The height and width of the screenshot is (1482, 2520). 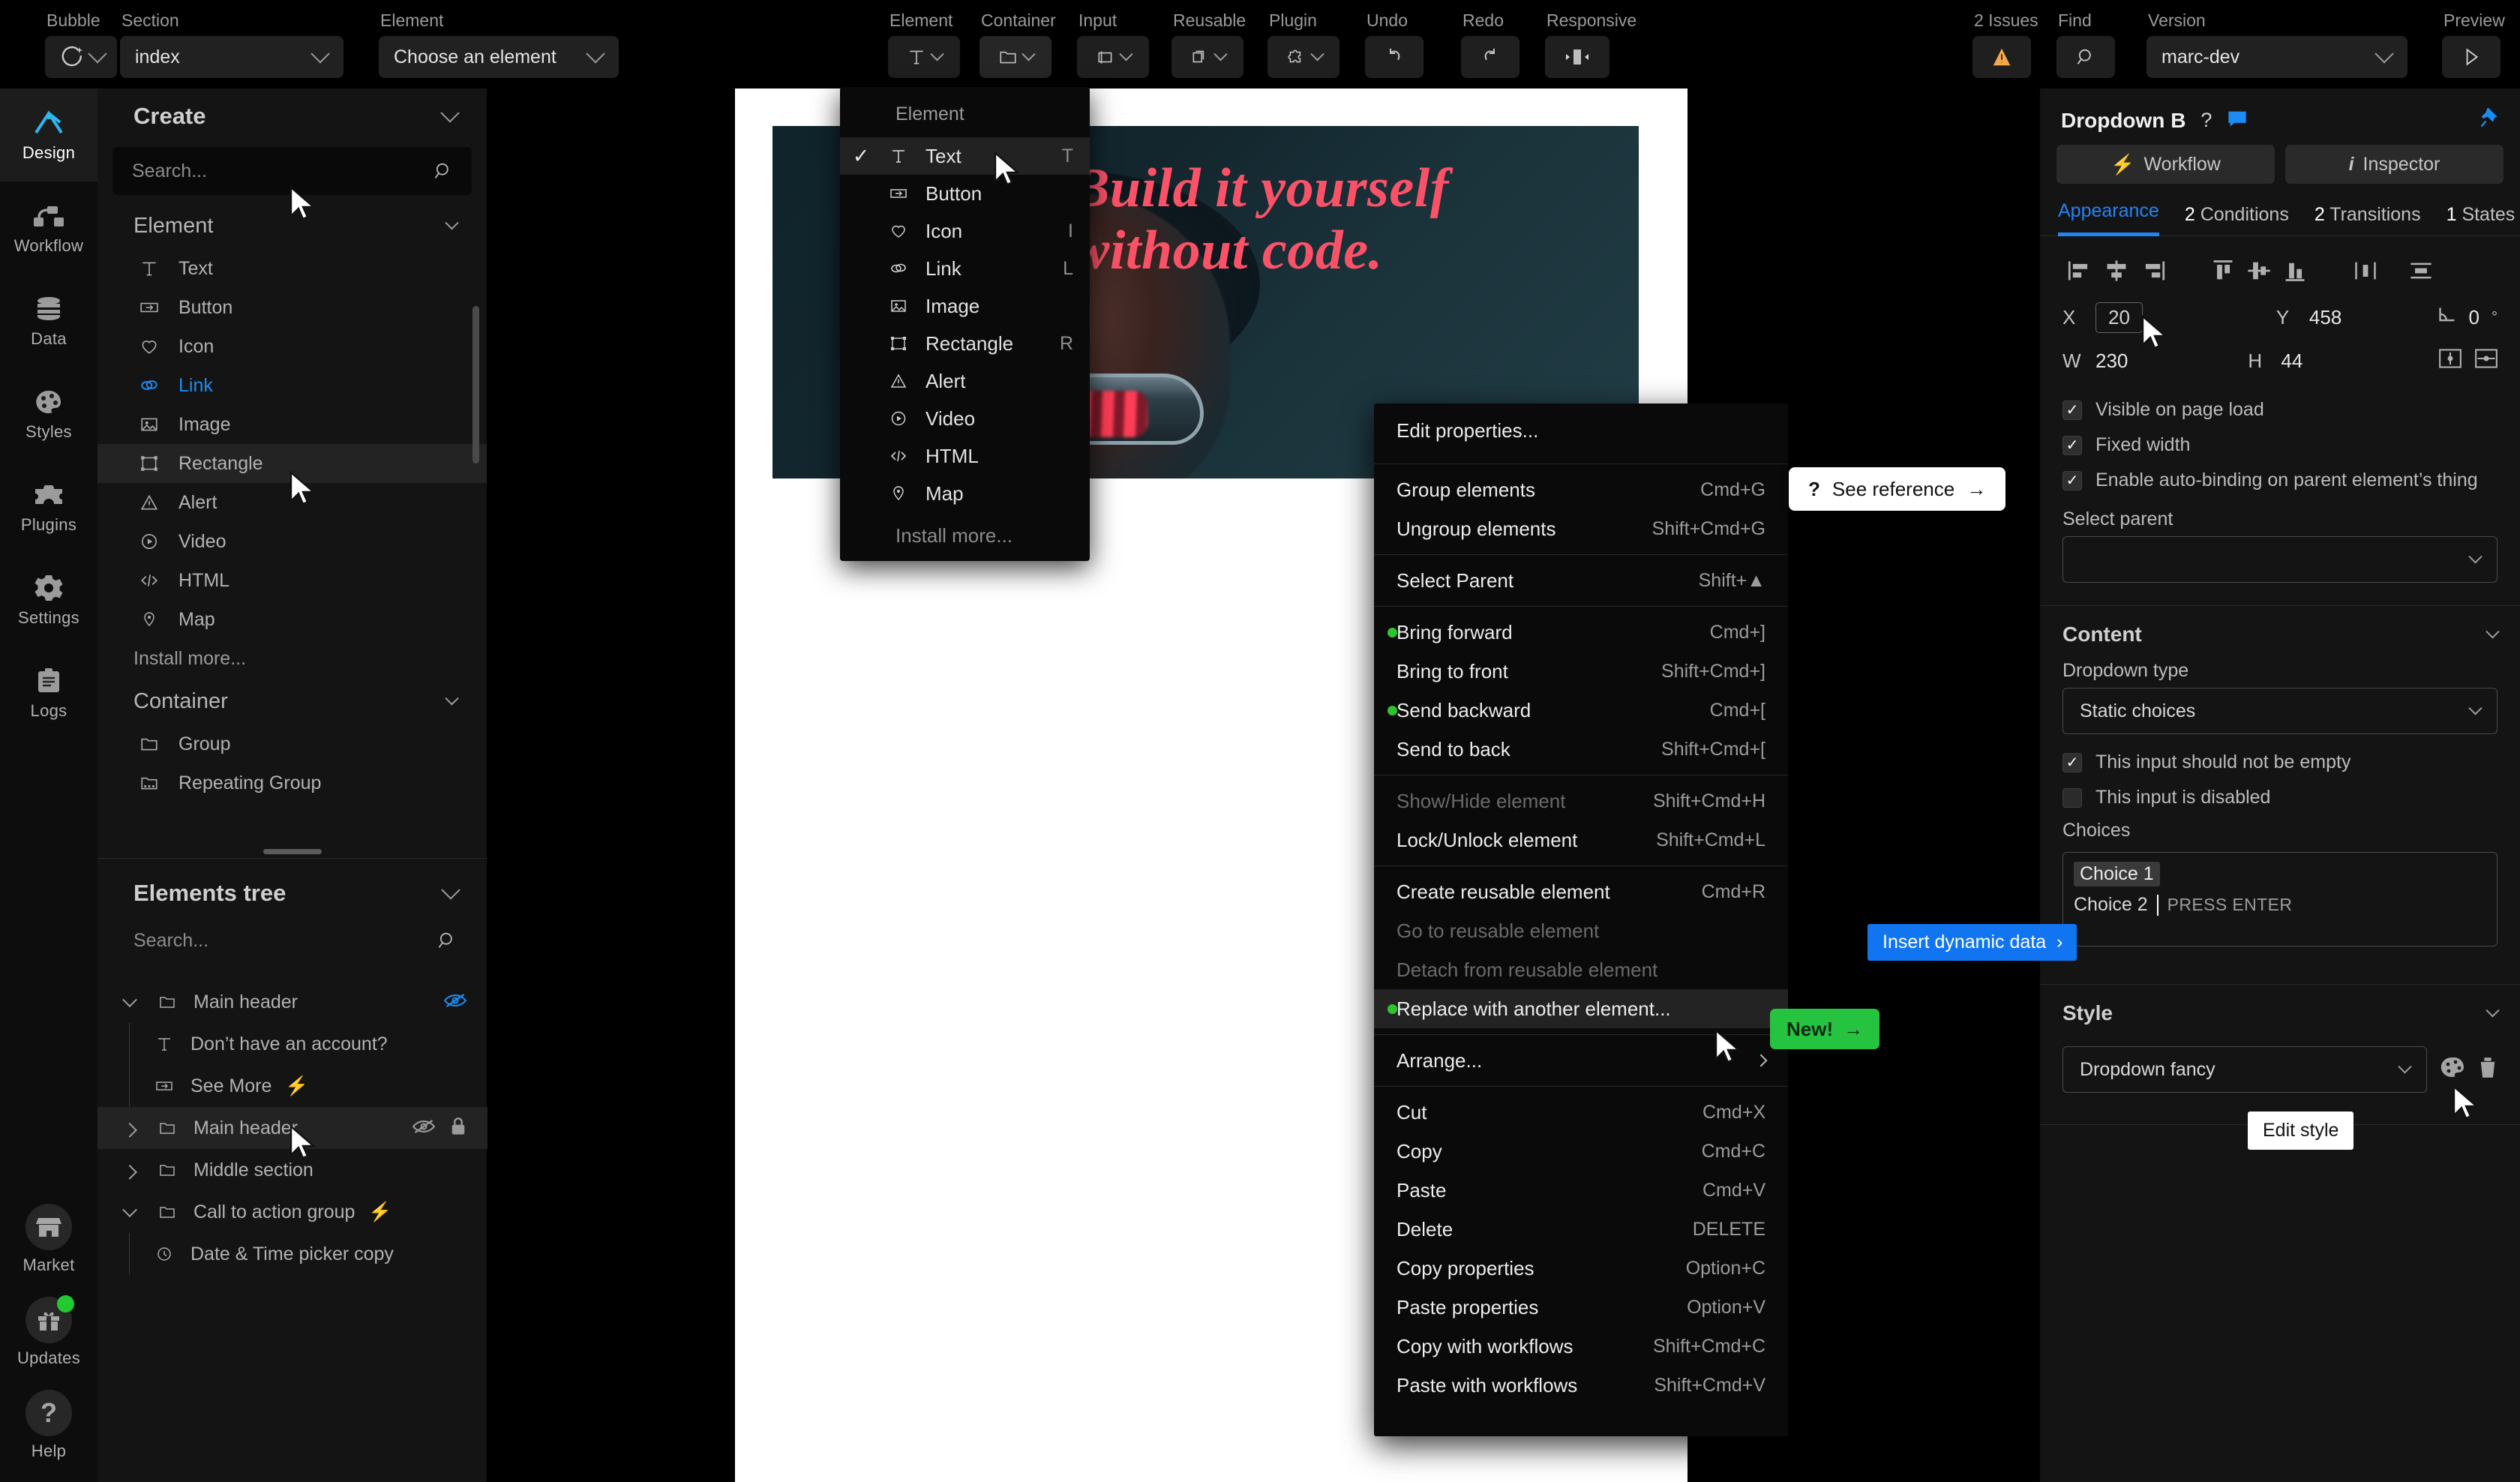 What do you see at coordinates (2280, 559) in the screenshot?
I see `select-parent-dropdown` at bounding box center [2280, 559].